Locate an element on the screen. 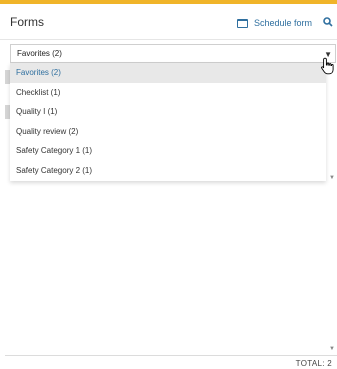 This screenshot has width=337, height=369. dropdown-option: Quality review (2) is located at coordinates (168, 132).